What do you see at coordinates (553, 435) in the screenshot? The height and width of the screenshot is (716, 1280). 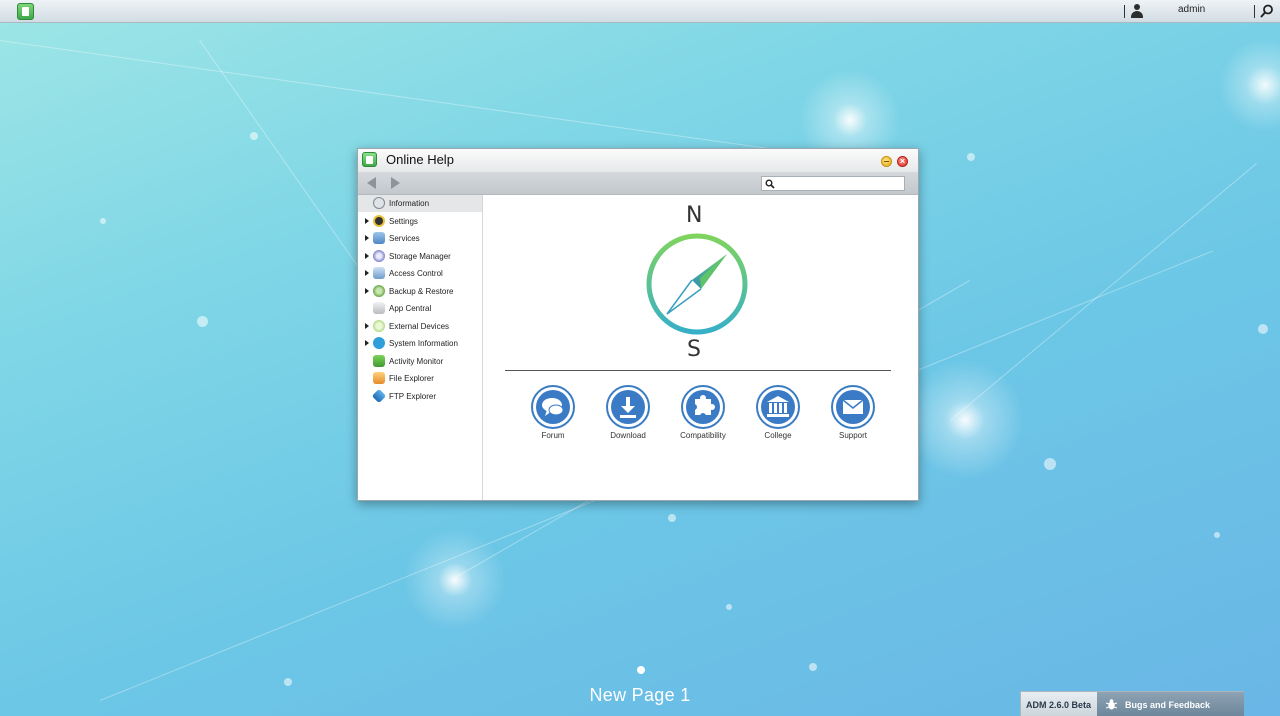 I see `forum-label: Forum` at bounding box center [553, 435].